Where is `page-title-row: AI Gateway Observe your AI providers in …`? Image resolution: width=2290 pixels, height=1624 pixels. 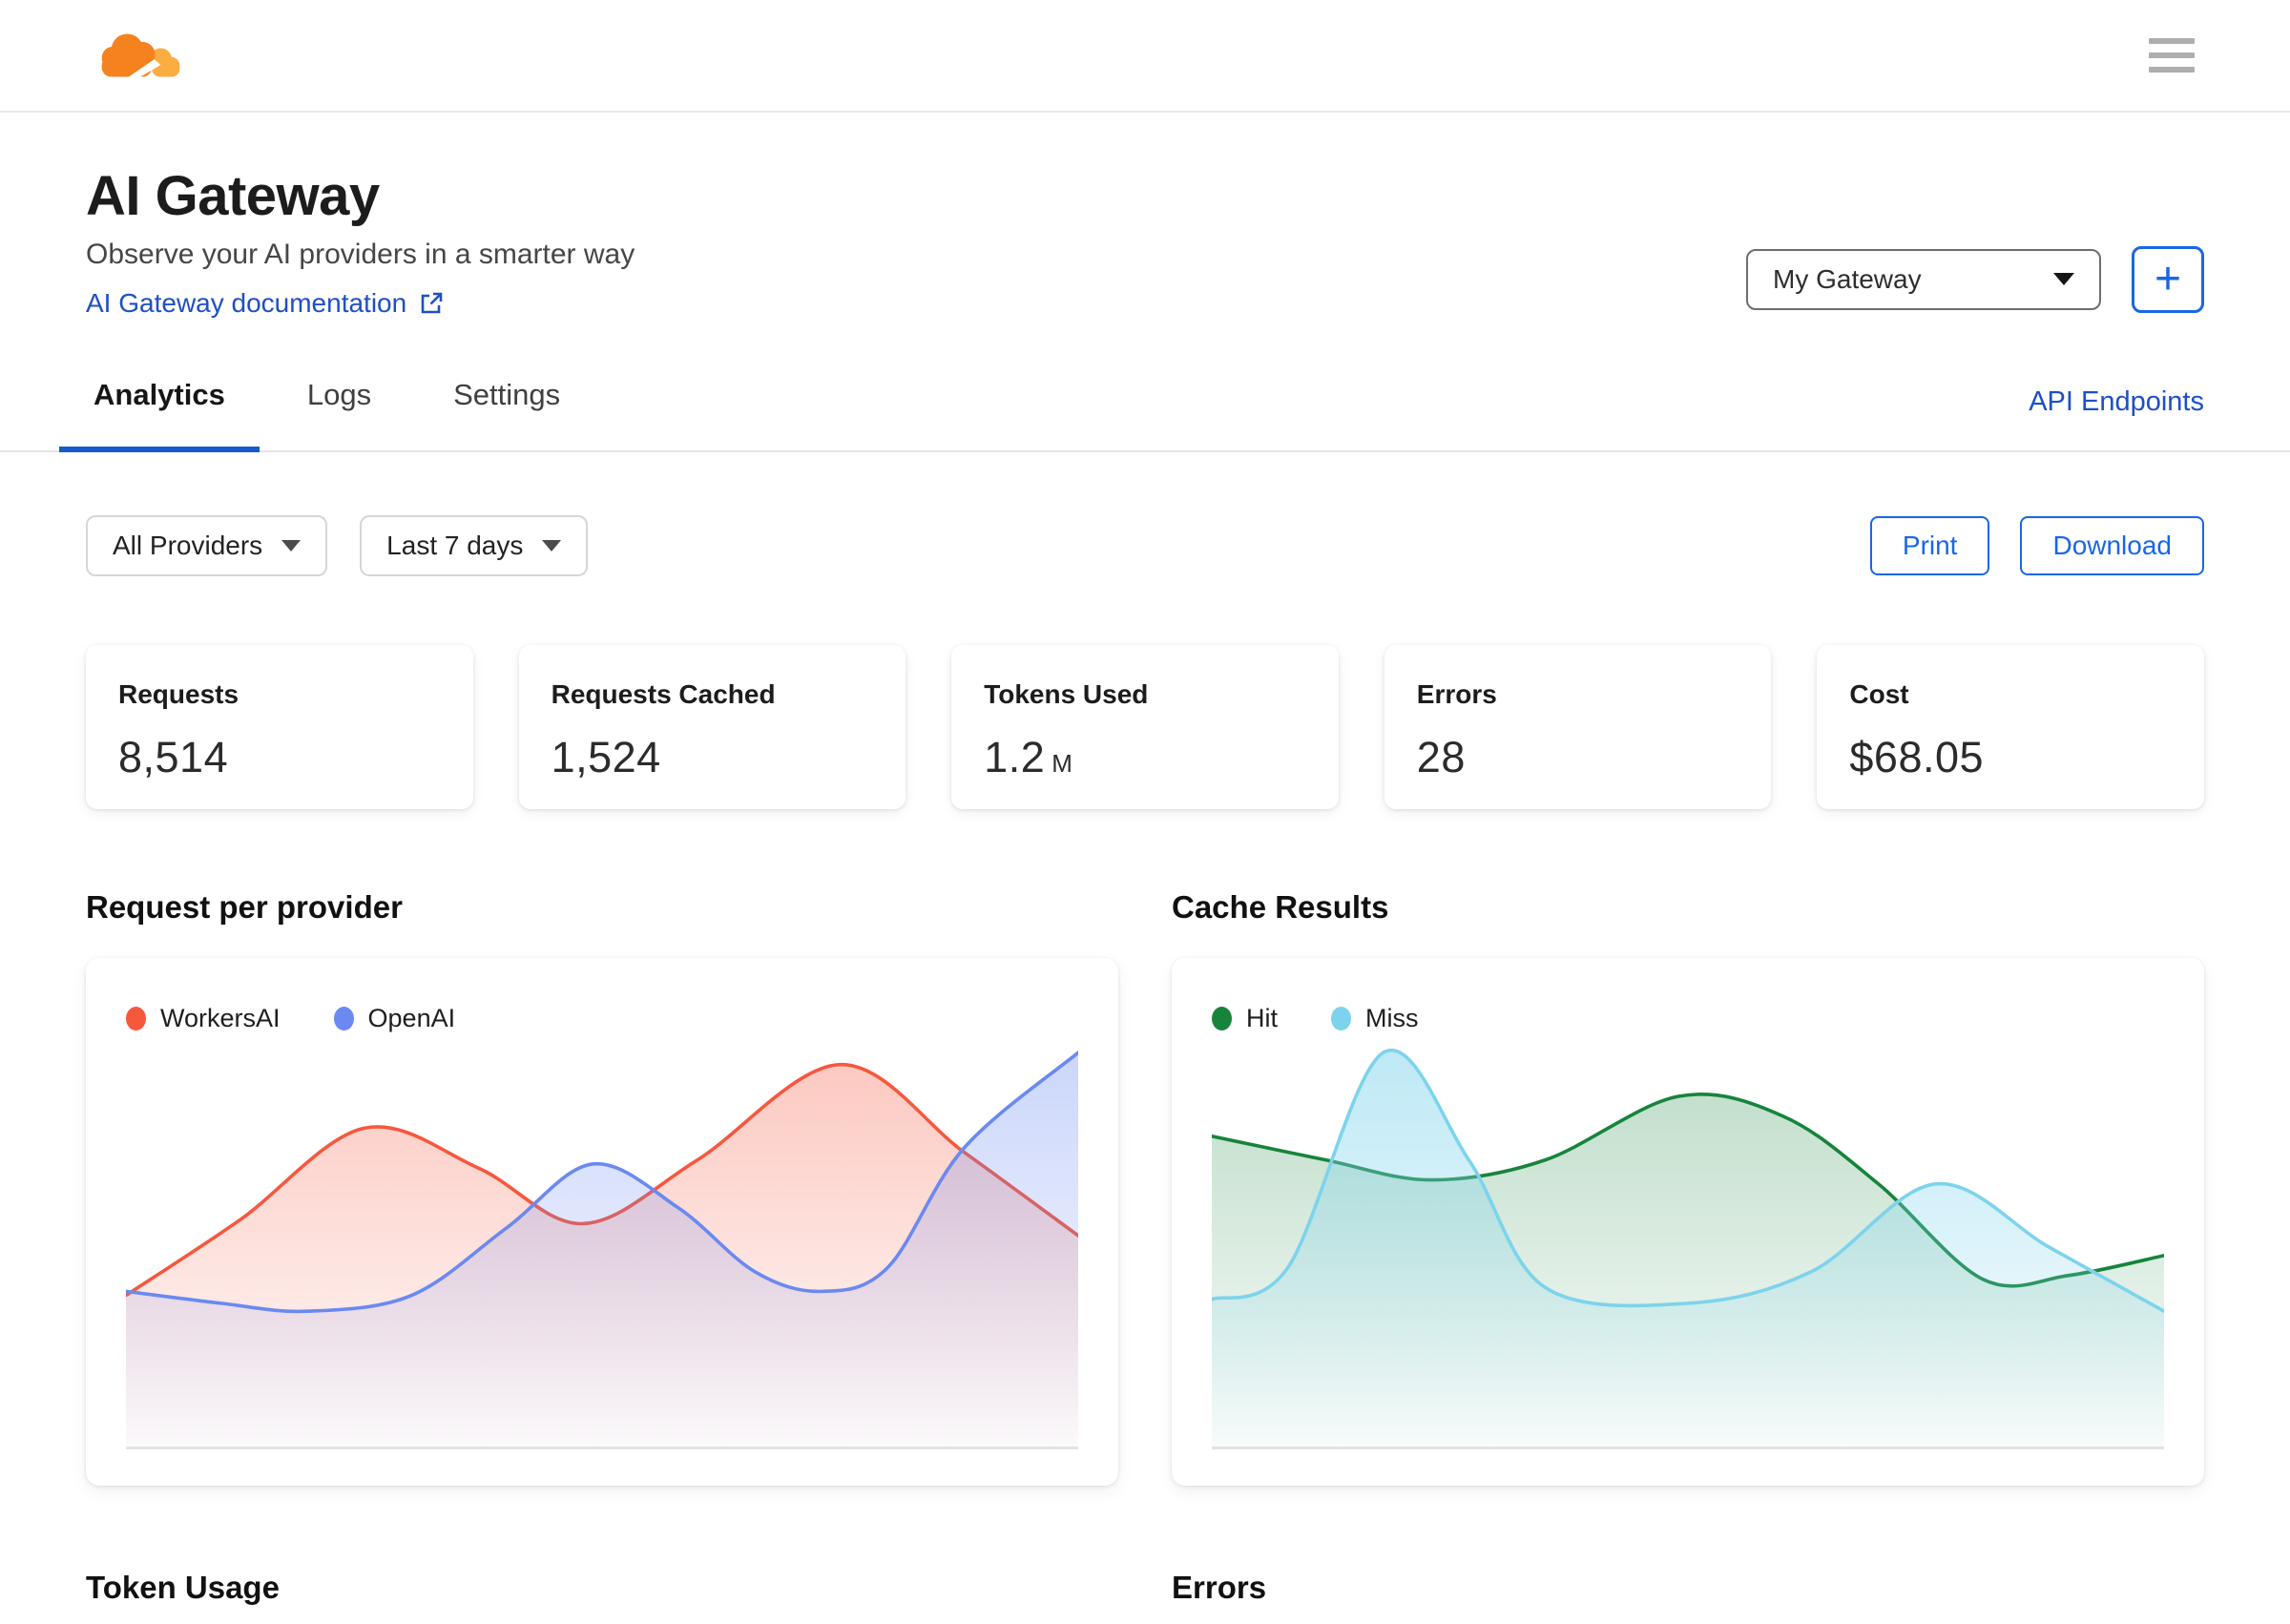 page-title-row: AI Gateway Observe your AI providers in … is located at coordinates (1145, 242).